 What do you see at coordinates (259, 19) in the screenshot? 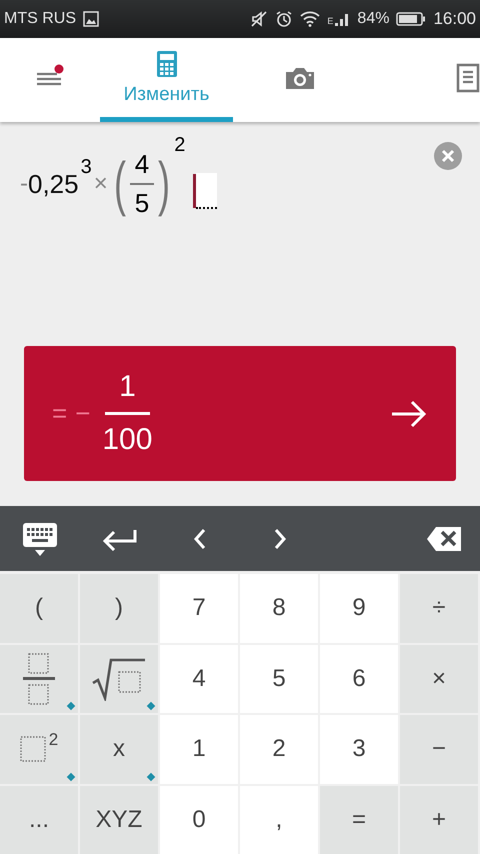
I see `mute-icon` at bounding box center [259, 19].